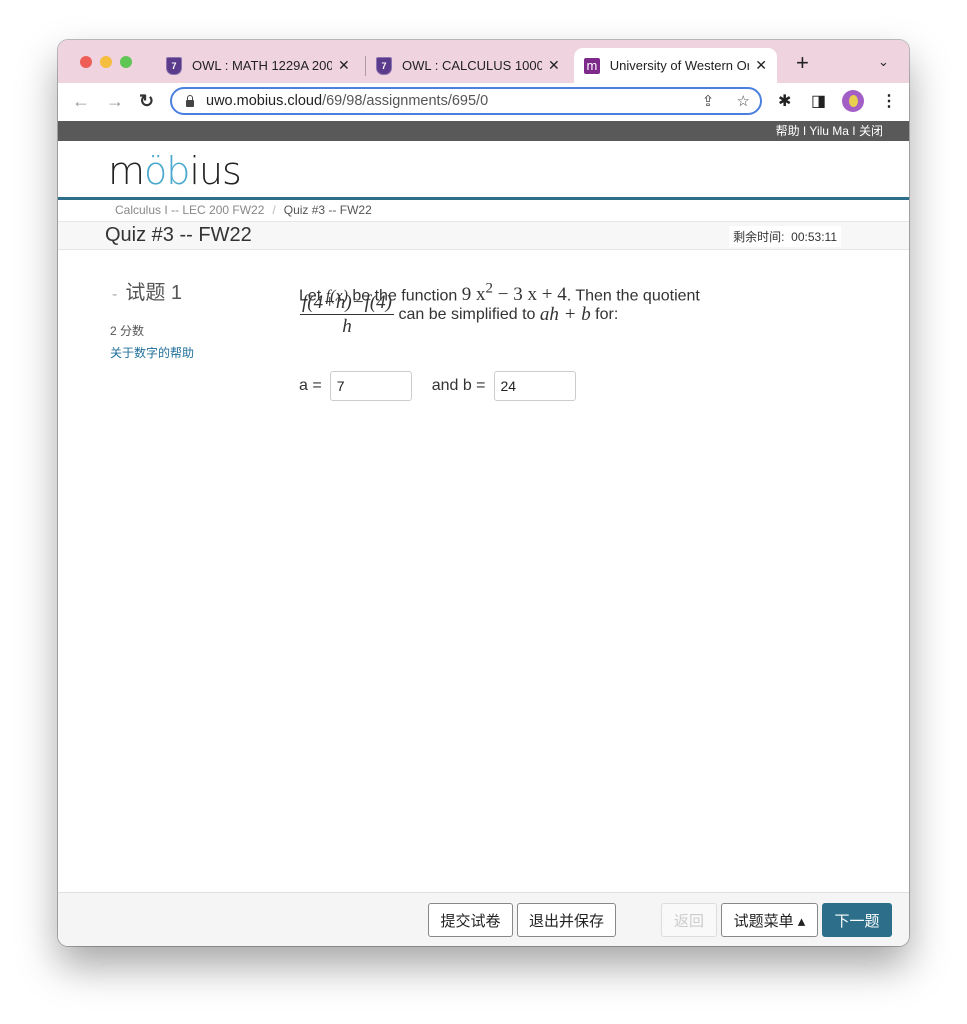 This screenshot has height=1024, width=967. Describe the element at coordinates (470, 920) in the screenshot. I see `submit-quiz-button: 提交试卷` at that location.